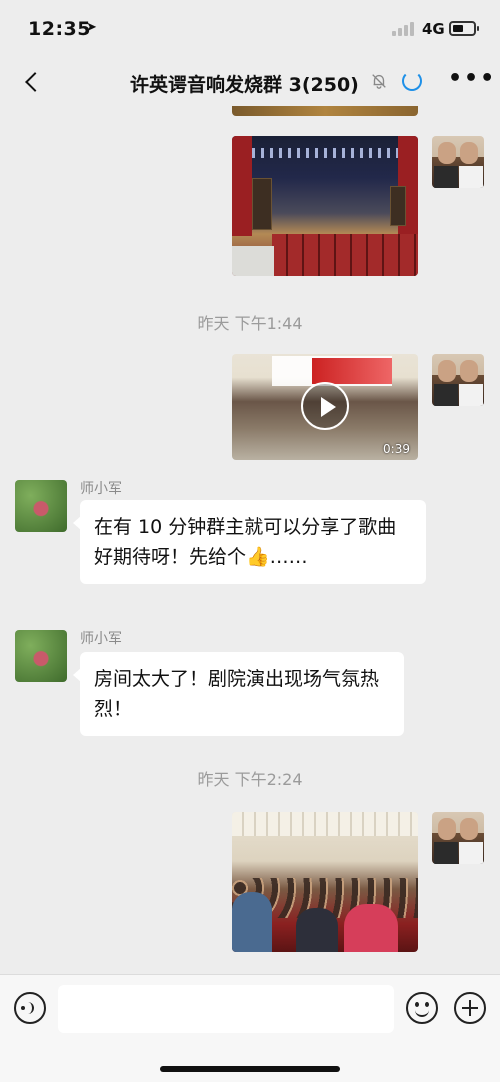  What do you see at coordinates (30, 1008) in the screenshot?
I see `voice-input-button` at bounding box center [30, 1008].